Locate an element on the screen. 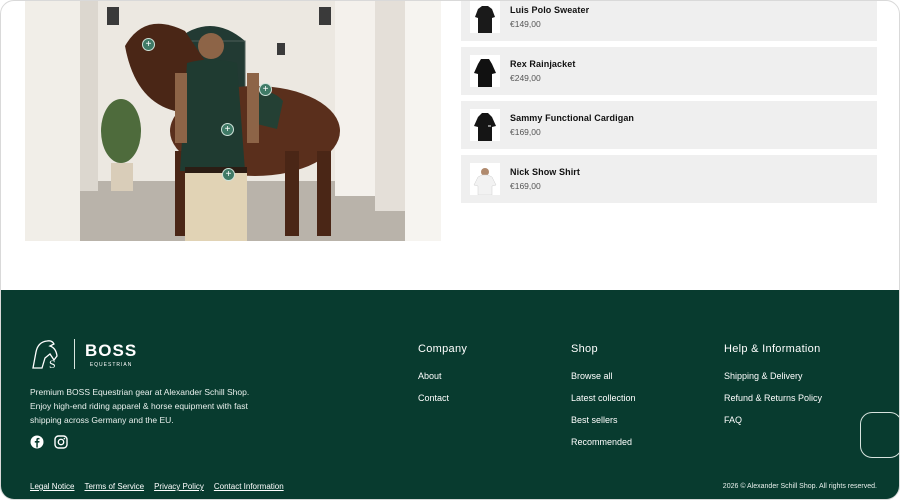 The height and width of the screenshot is (500, 900). hotspot-saddle-pad: + is located at coordinates (265, 89).